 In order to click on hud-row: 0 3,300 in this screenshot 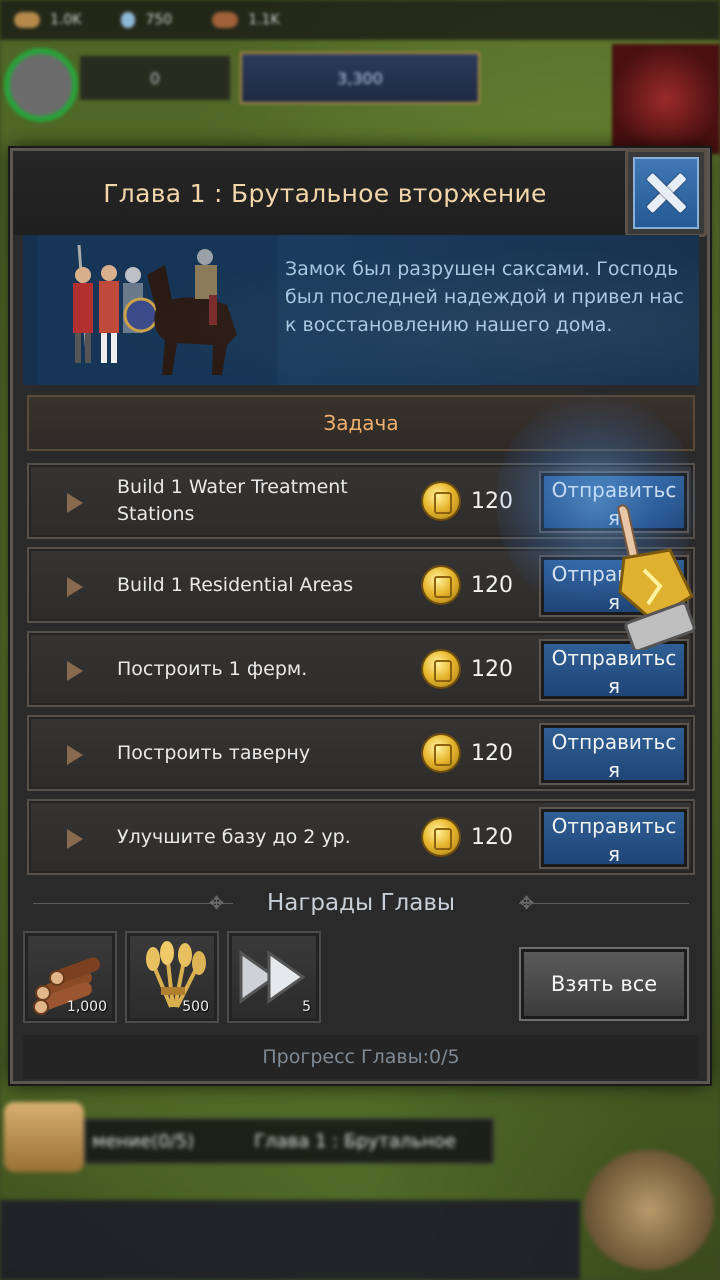, I will do `click(360, 99)`.